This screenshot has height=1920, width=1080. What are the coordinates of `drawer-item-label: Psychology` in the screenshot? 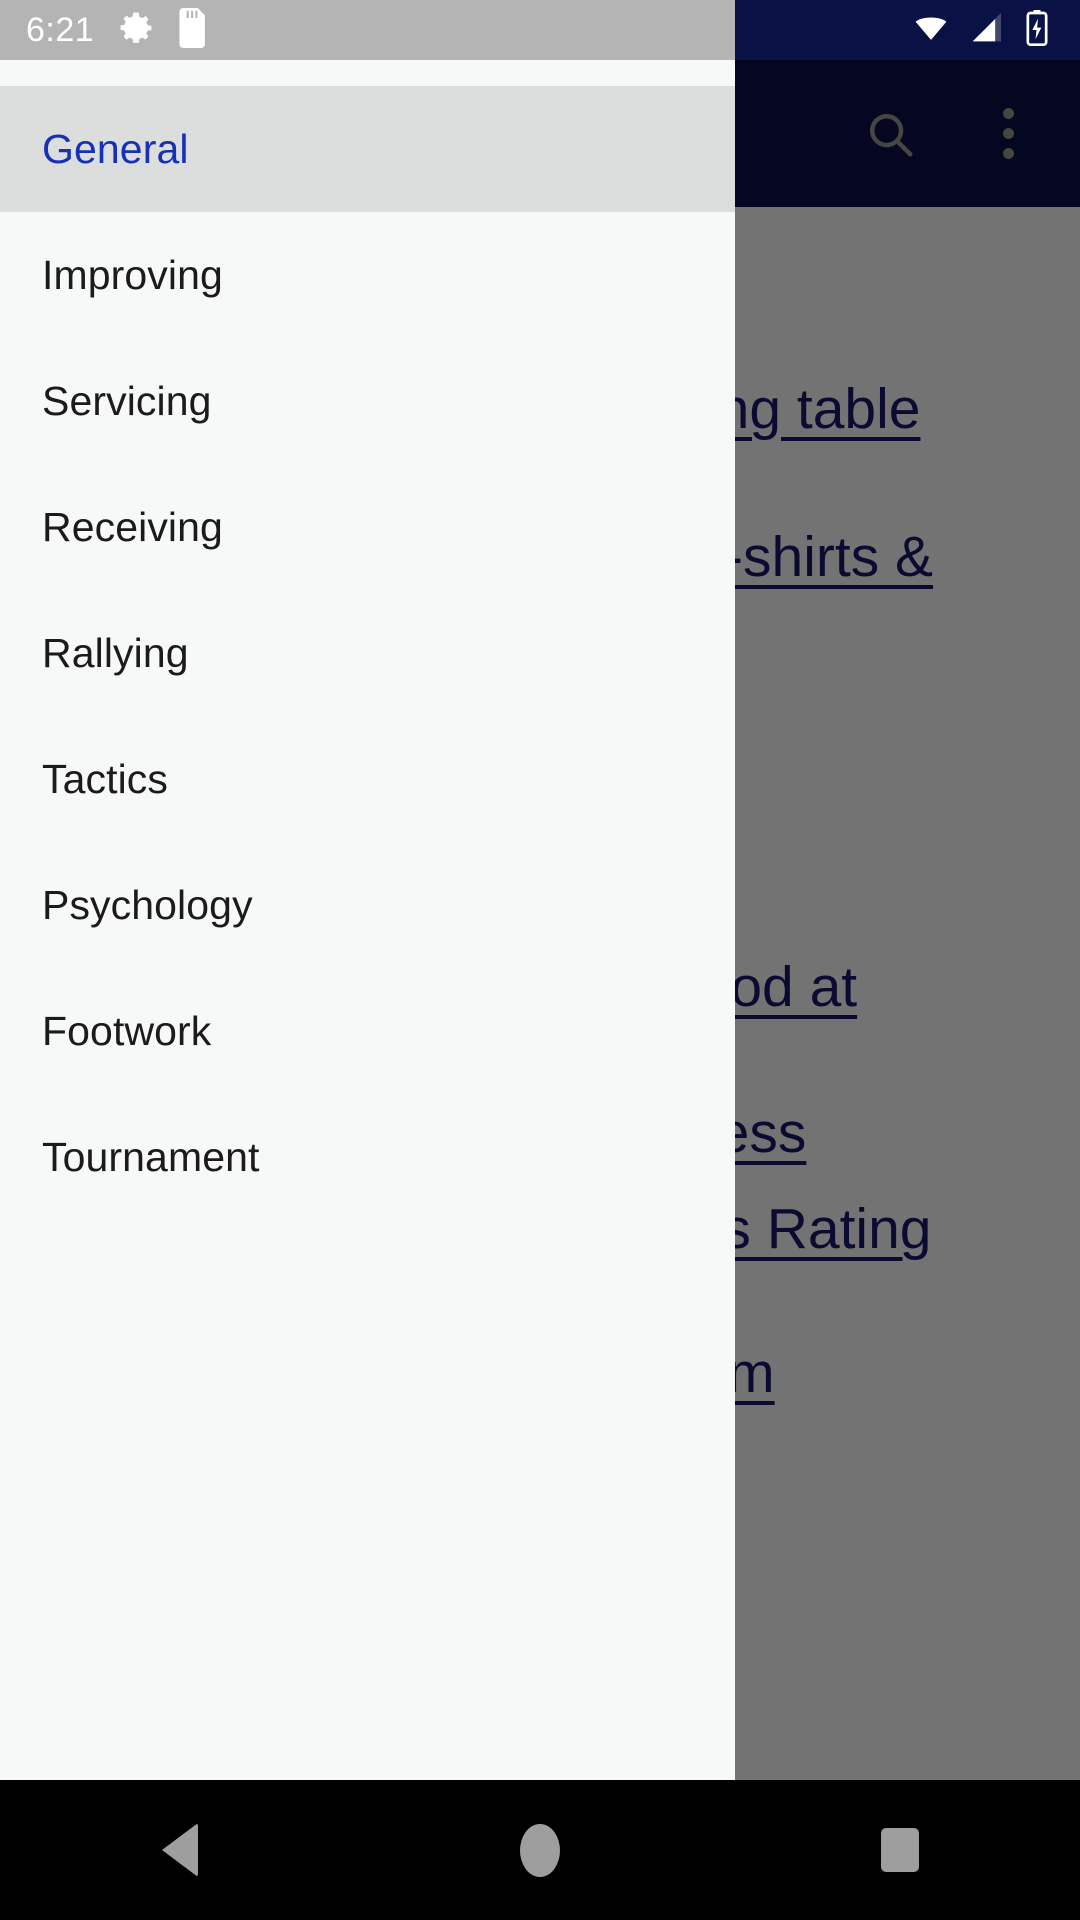 It's located at (147, 904).